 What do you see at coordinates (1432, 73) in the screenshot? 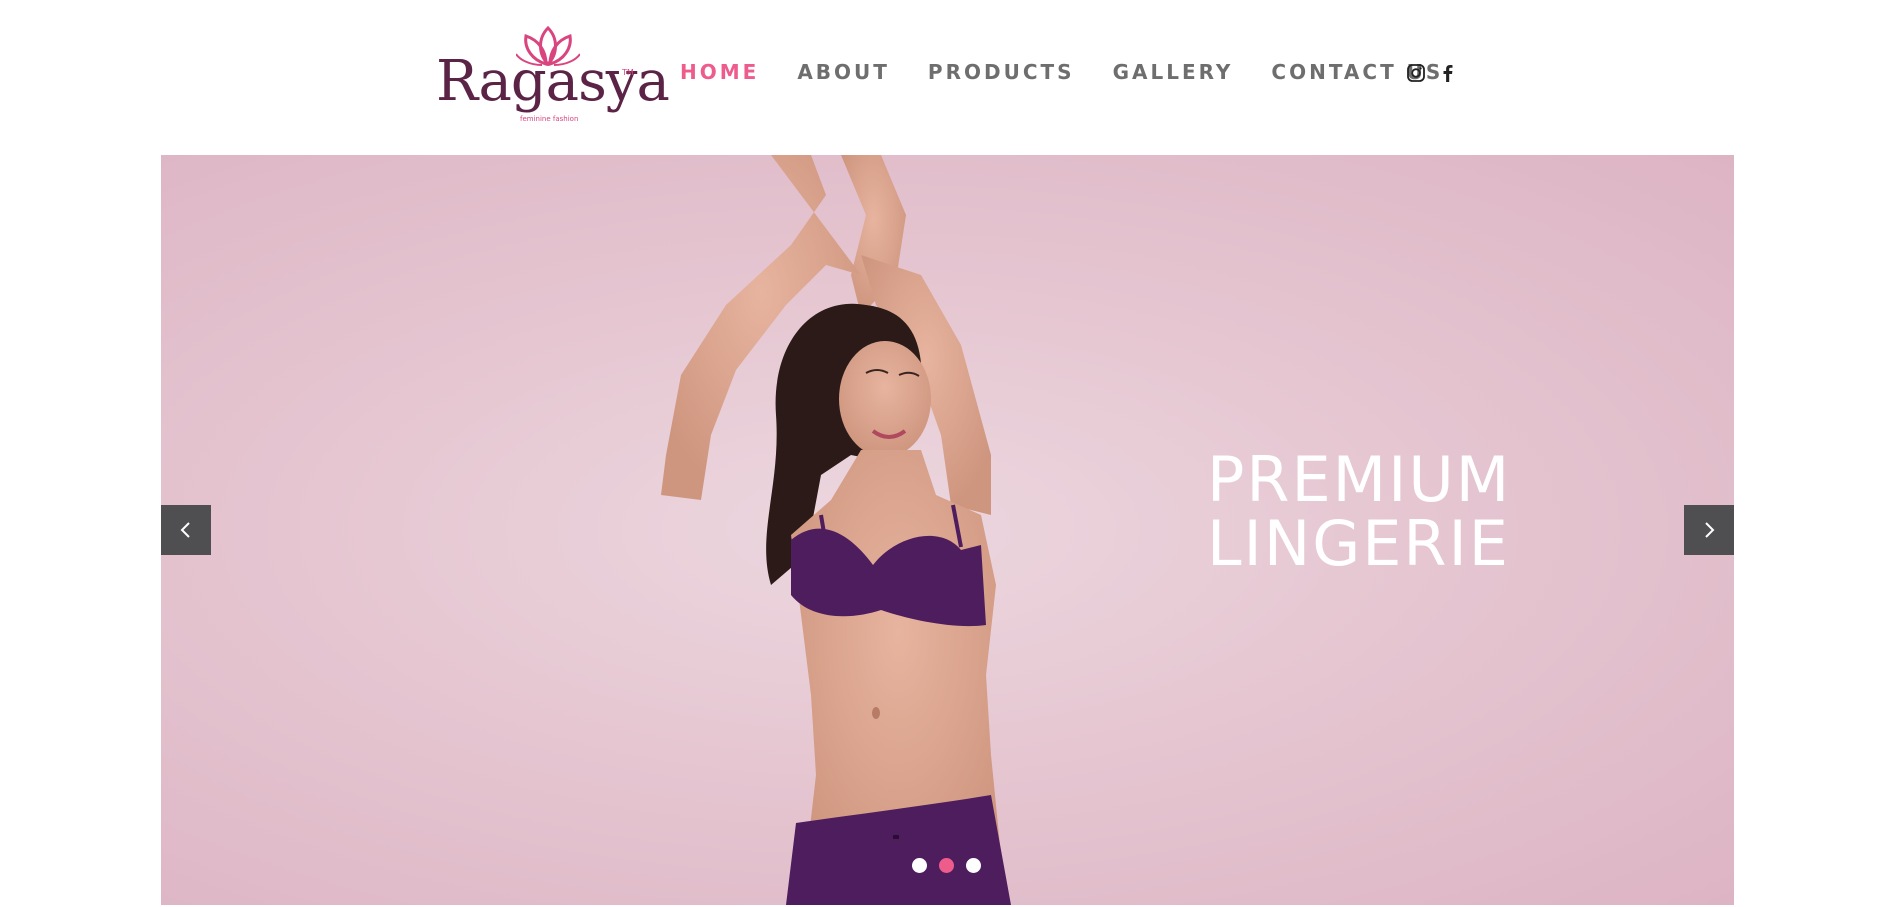
I see `social-links` at bounding box center [1432, 73].